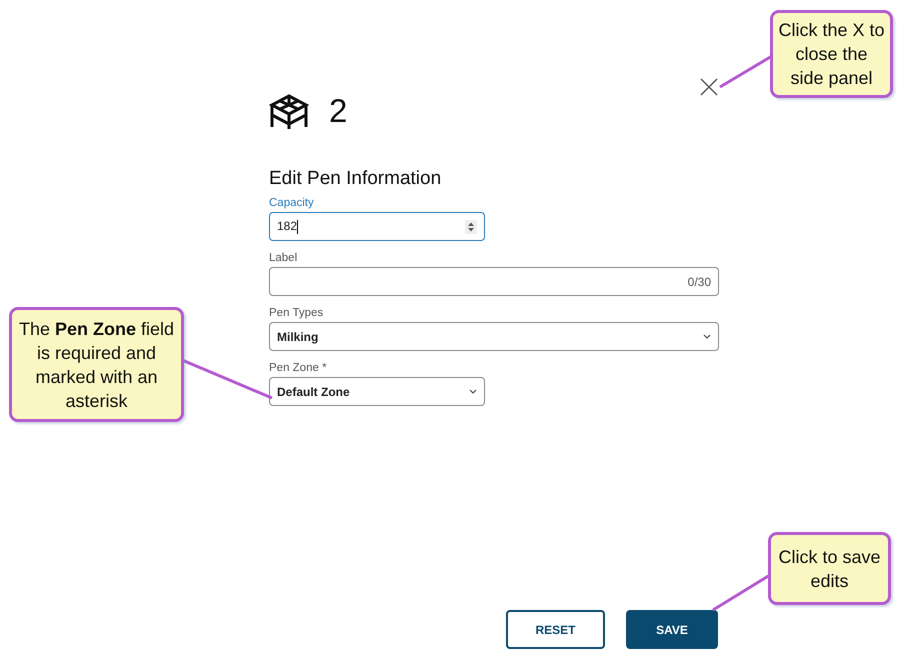 Image resolution: width=908 pixels, height=667 pixels. I want to click on callout-note: Click the X to close the side panel, so click(831, 54).